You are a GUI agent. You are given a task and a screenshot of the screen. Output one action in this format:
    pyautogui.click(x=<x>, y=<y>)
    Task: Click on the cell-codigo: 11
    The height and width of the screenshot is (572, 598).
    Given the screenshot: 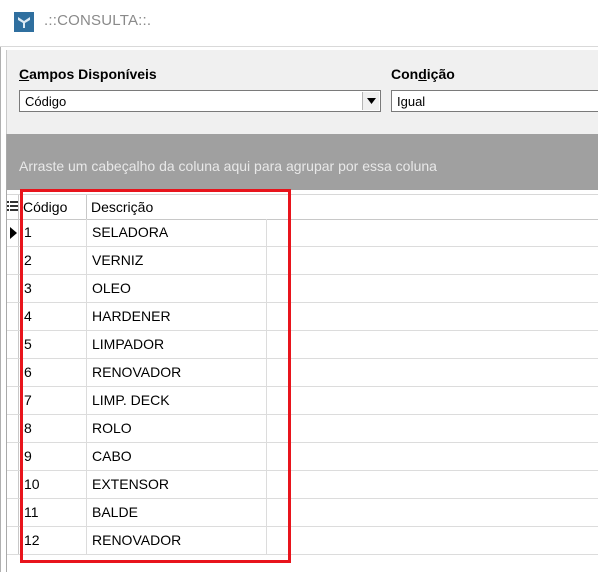 What is the action you would take?
    pyautogui.click(x=53, y=512)
    